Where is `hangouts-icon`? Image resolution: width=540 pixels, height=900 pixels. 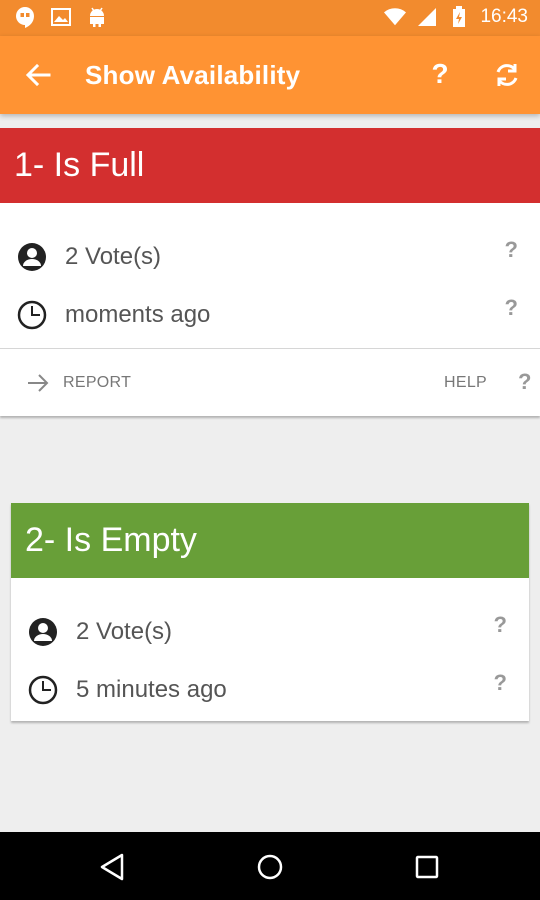
hangouts-icon is located at coordinates (25, 17).